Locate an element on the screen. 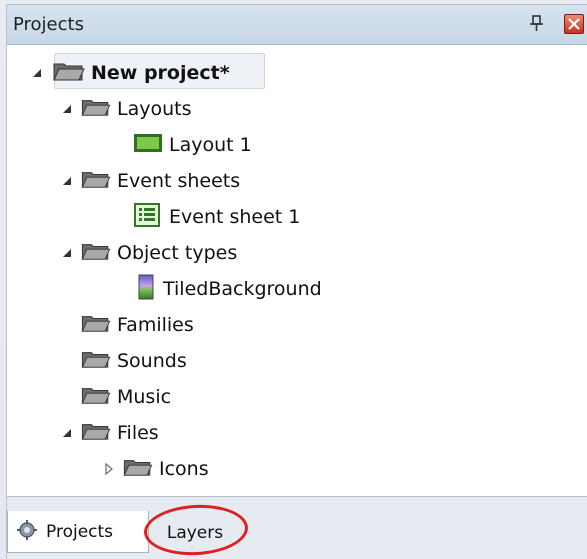 This screenshot has height=559, width=587. tree-item-icons: Icons is located at coordinates (155, 468).